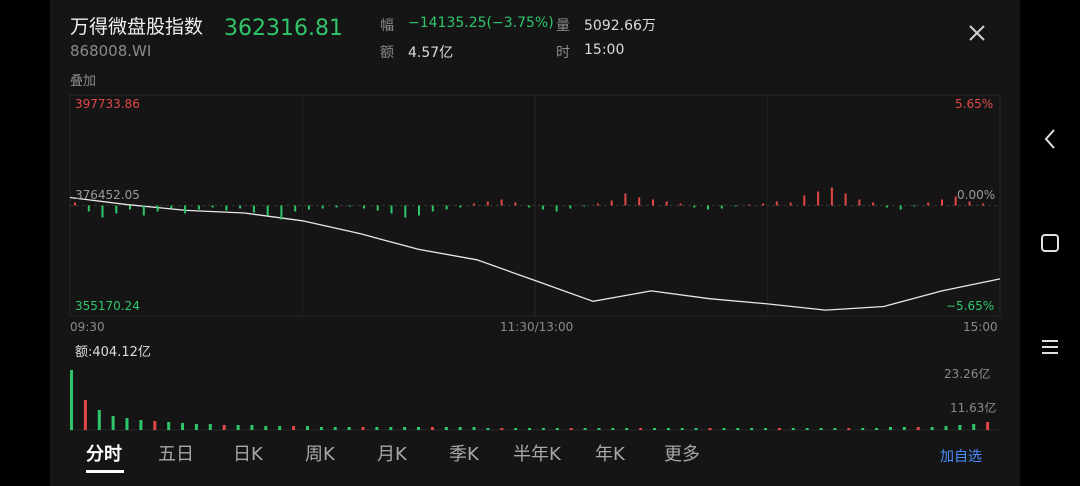 Image resolution: width=1080 pixels, height=486 pixels. Describe the element at coordinates (967, 374) in the screenshot. I see `vol-max-label: 23.26亿` at that location.